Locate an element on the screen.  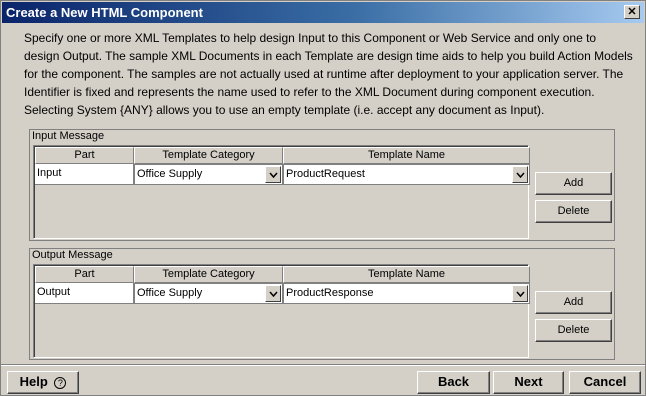
input-message-title: Input Message is located at coordinates (68, 136).